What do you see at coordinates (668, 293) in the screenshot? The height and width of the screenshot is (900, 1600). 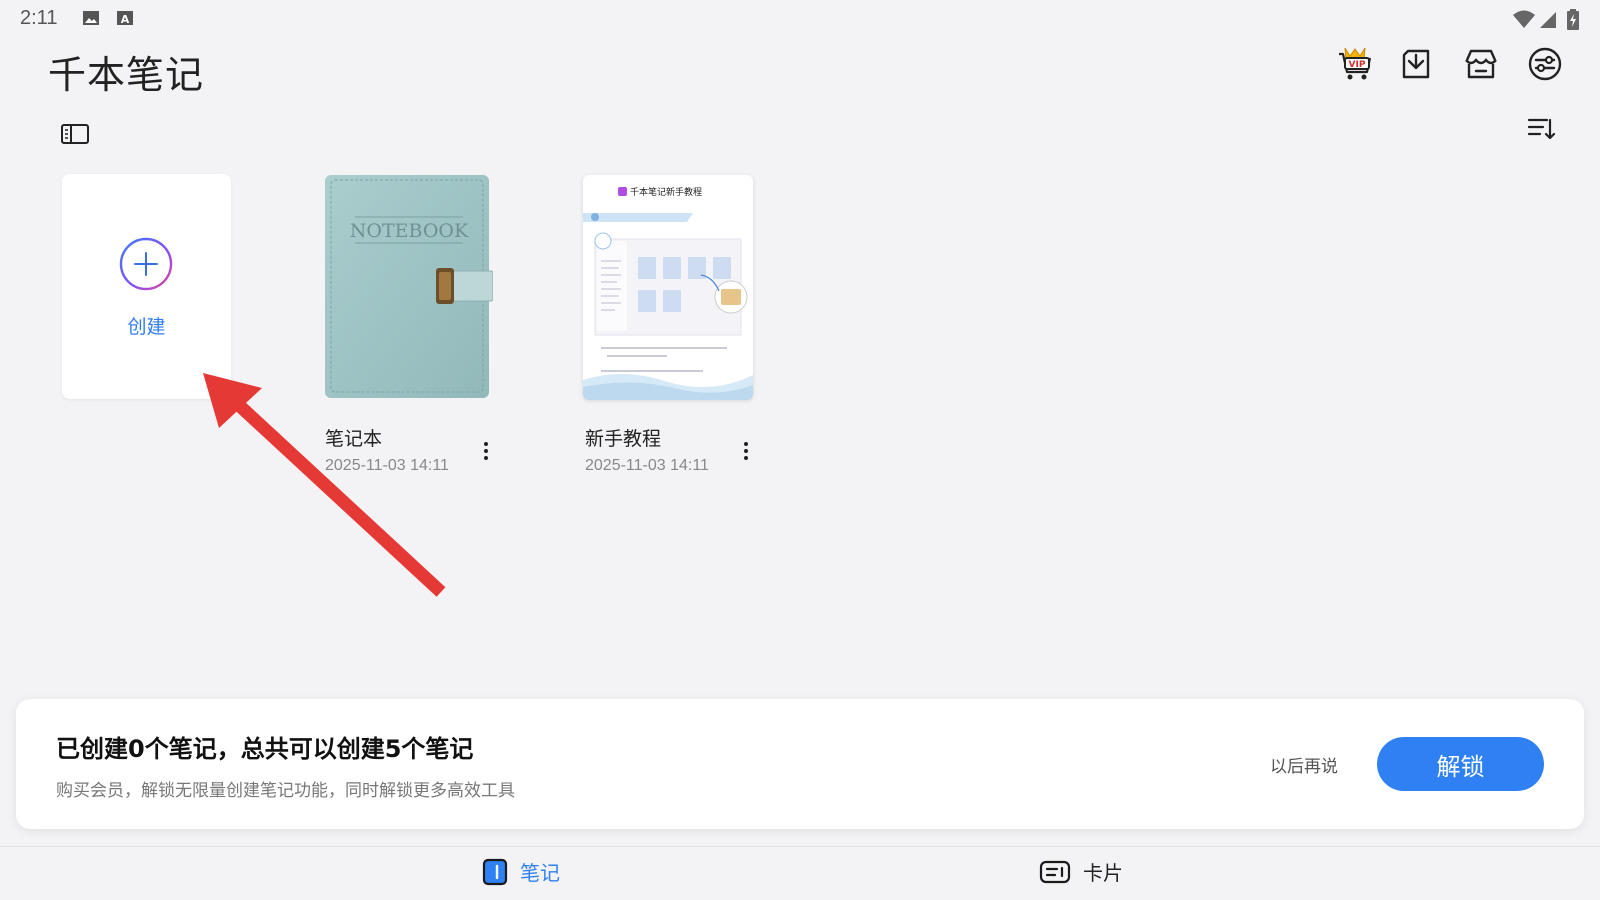 I see `tutorial-cover-image: 千本笔记新手教程` at bounding box center [668, 293].